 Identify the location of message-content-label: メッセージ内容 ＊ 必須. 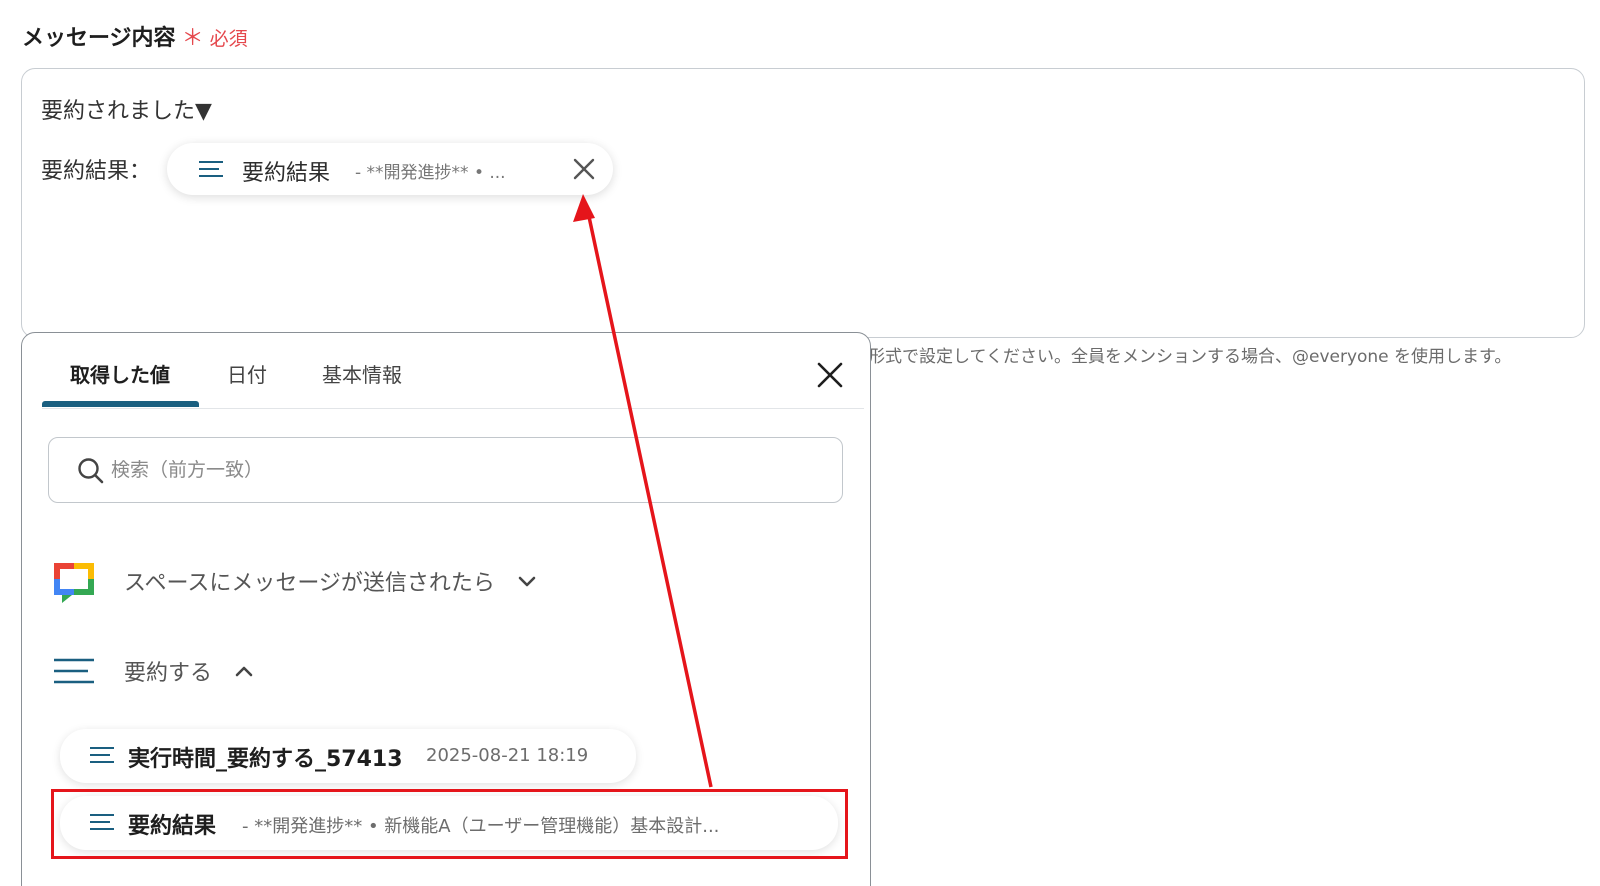
(135, 36).